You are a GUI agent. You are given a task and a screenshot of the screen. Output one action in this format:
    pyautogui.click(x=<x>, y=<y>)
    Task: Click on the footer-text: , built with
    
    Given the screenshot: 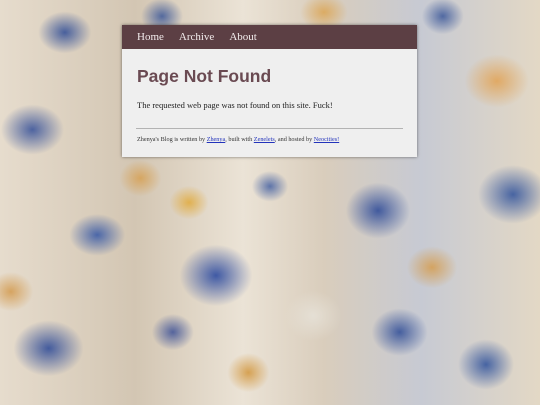 What is the action you would take?
    pyautogui.click(x=239, y=139)
    